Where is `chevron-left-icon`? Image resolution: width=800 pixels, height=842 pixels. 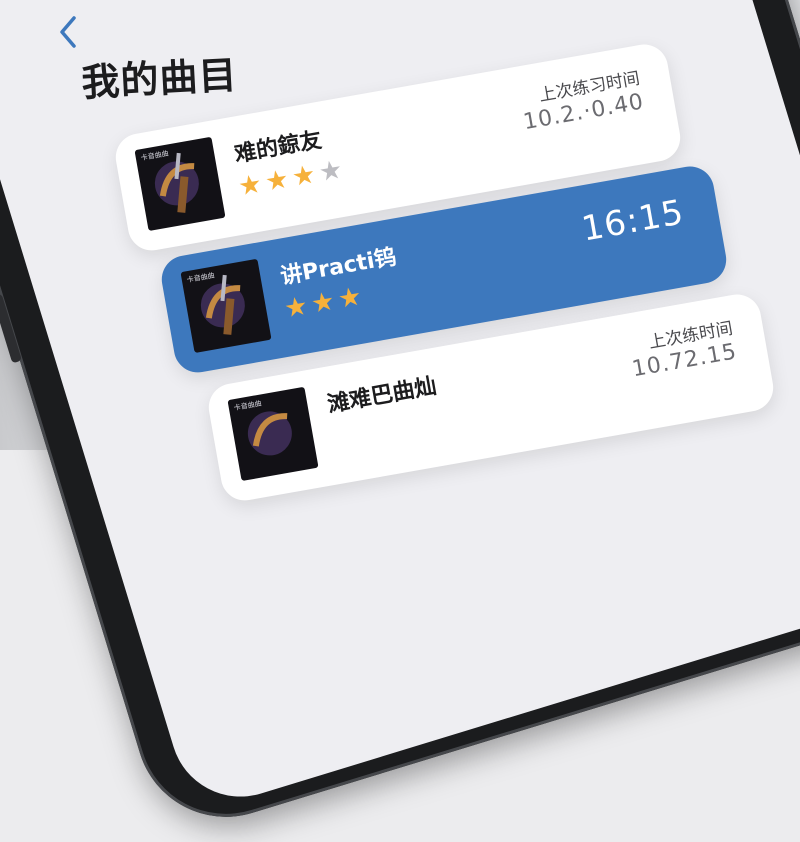
chevron-left-icon is located at coordinates (67, 32).